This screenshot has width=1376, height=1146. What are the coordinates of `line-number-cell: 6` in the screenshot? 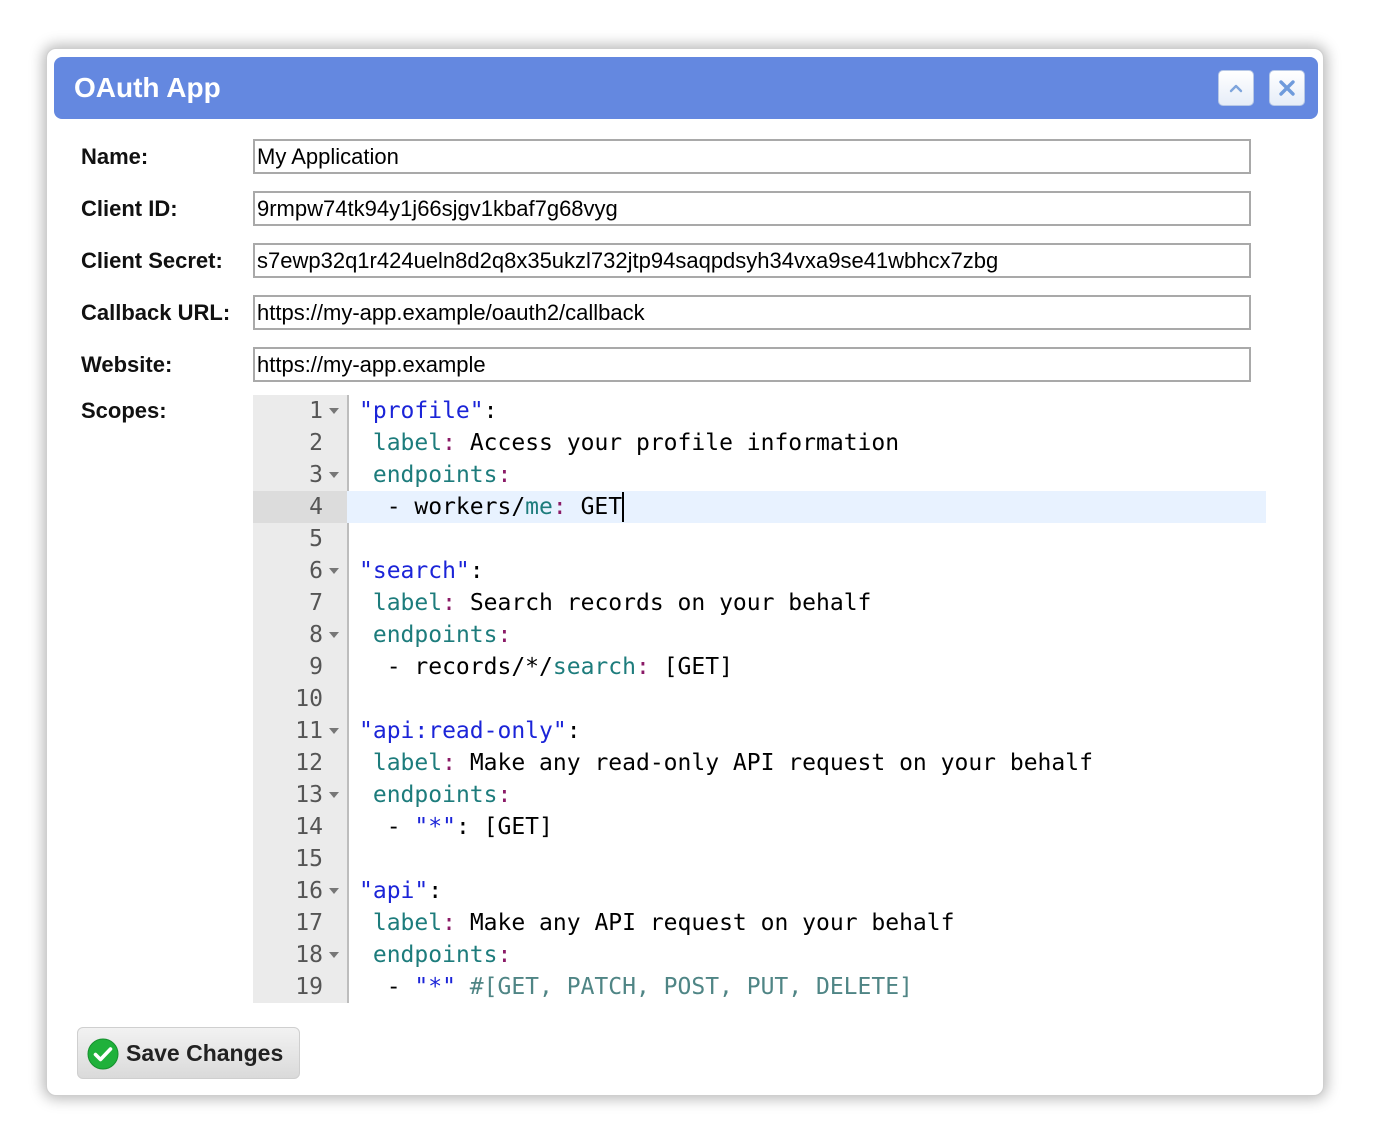 It's located at (300, 571).